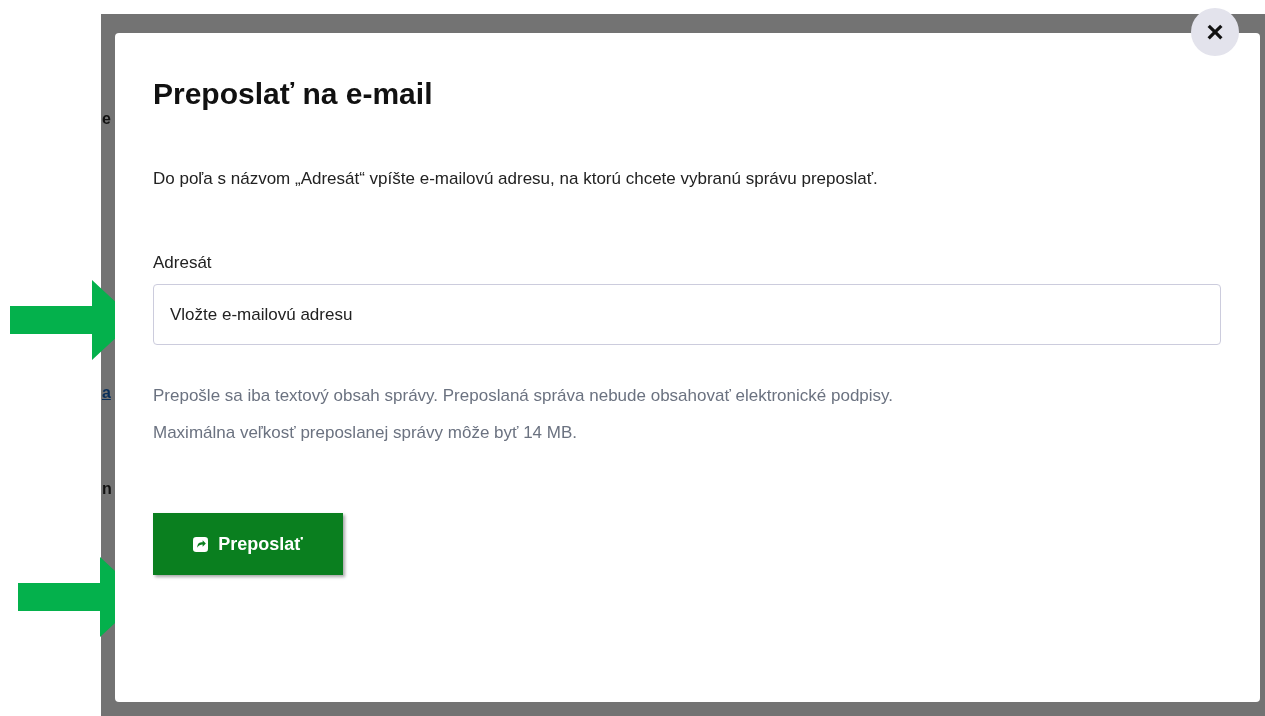  What do you see at coordinates (524, 396) in the screenshot?
I see `note-text: Prepošle sa iba textový obsah správy. Preposlaná správa nebude obsahovať elektronické podpisy.` at bounding box center [524, 396].